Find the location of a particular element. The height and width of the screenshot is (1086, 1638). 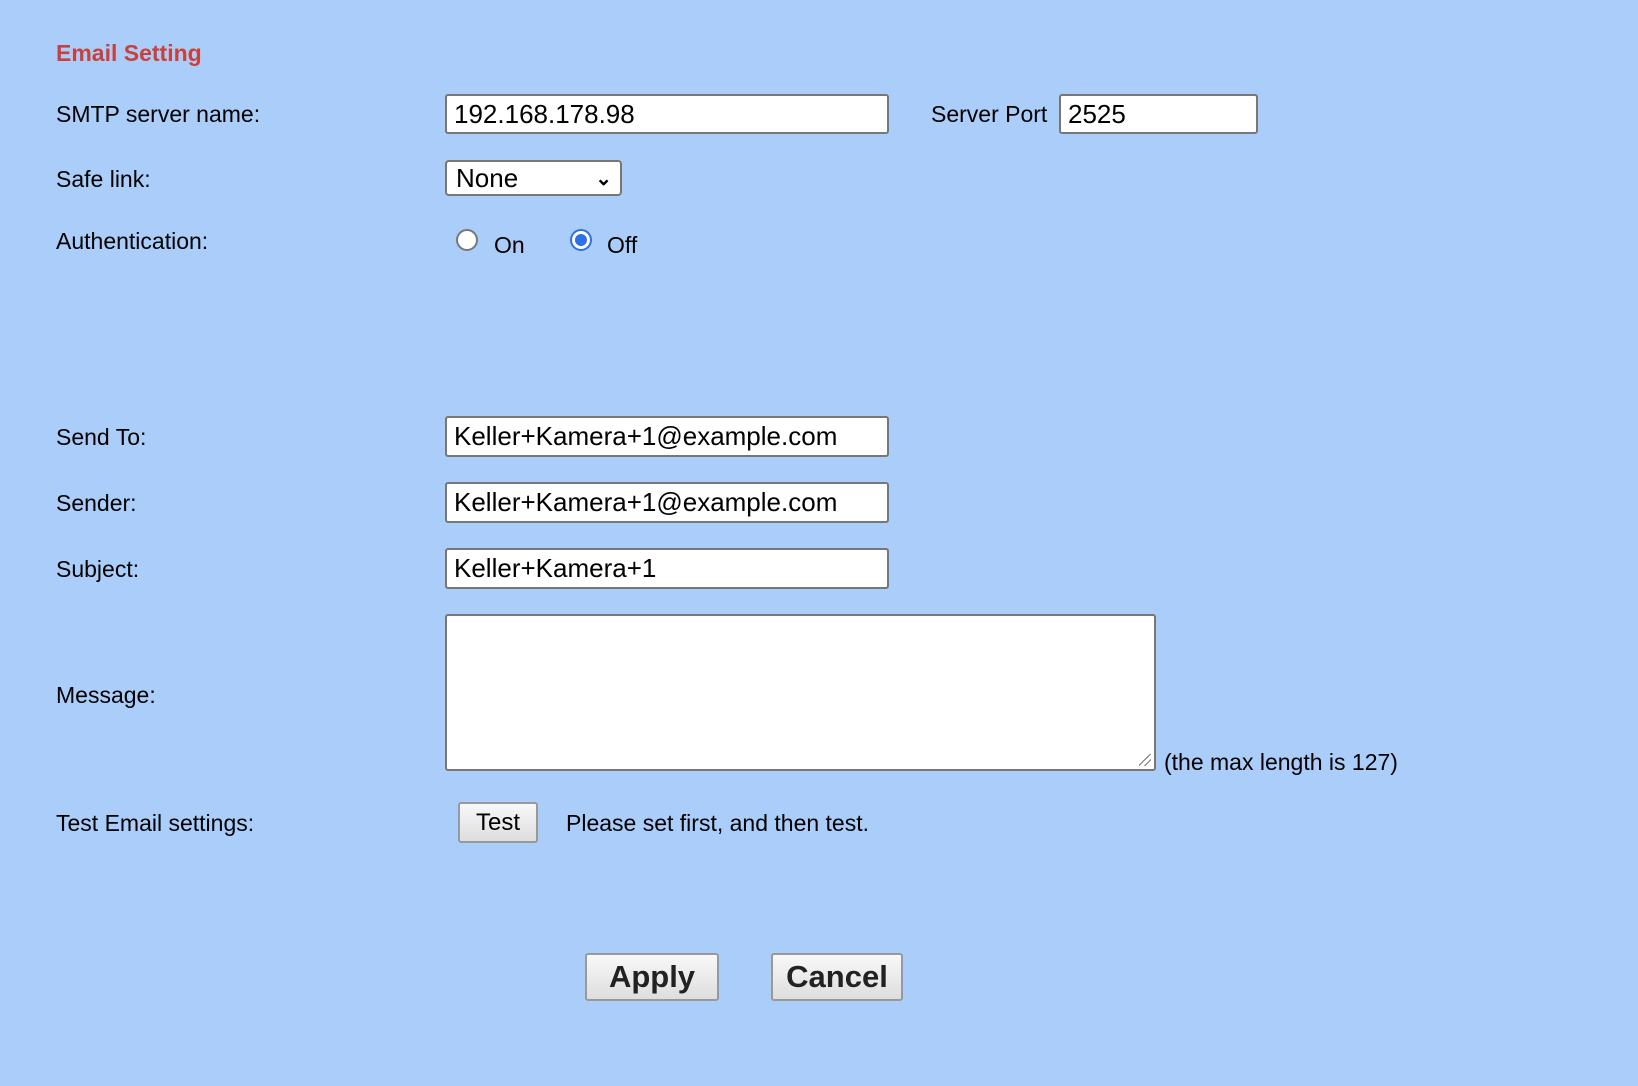

test-email-label: Test Email settings: is located at coordinates (155, 823).